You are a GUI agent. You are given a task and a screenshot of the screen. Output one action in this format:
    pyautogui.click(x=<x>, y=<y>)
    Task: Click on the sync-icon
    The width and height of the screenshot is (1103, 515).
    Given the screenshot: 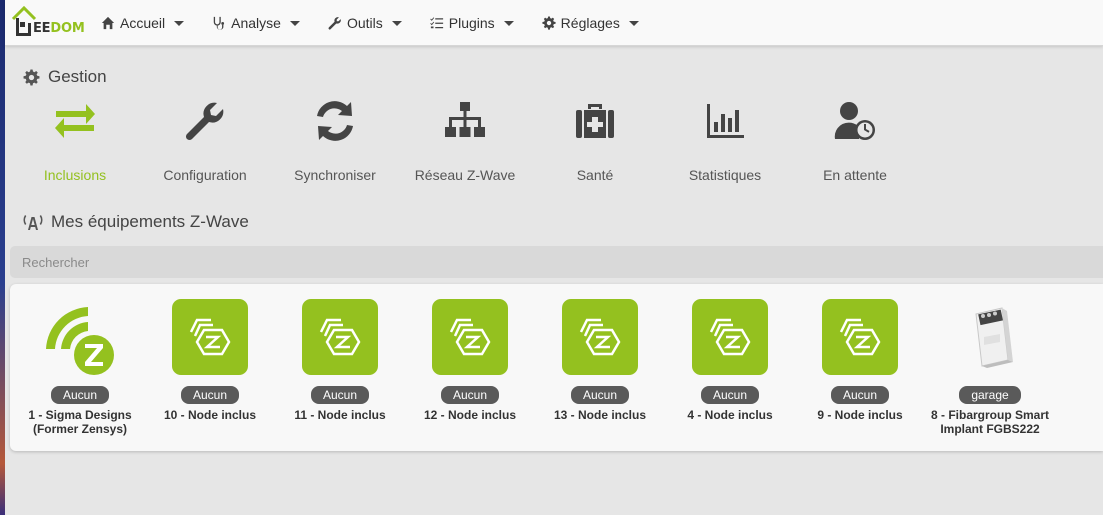 What is the action you would take?
    pyautogui.click(x=335, y=121)
    